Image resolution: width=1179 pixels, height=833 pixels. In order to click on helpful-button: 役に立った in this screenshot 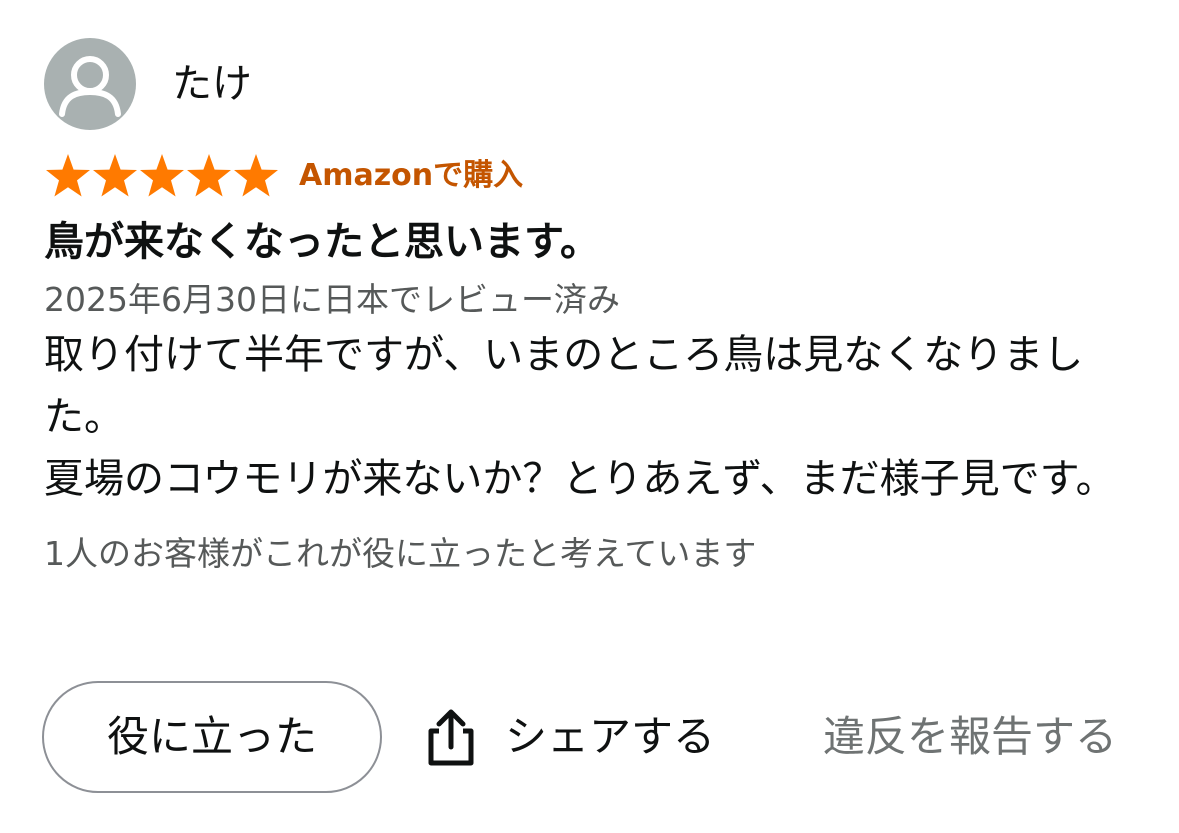, I will do `click(212, 737)`.